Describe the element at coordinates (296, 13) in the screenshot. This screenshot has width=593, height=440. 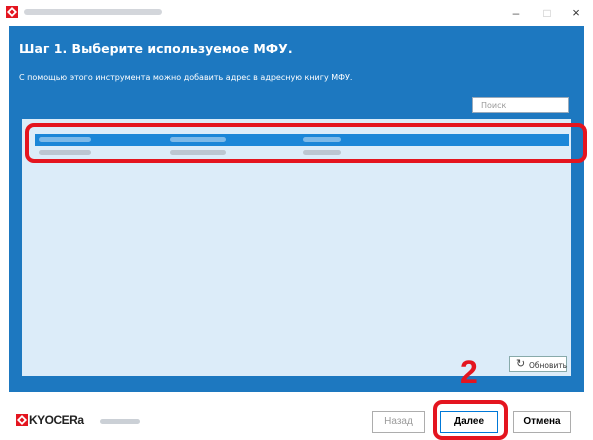
I see `title-bar: – □ ×` at that location.